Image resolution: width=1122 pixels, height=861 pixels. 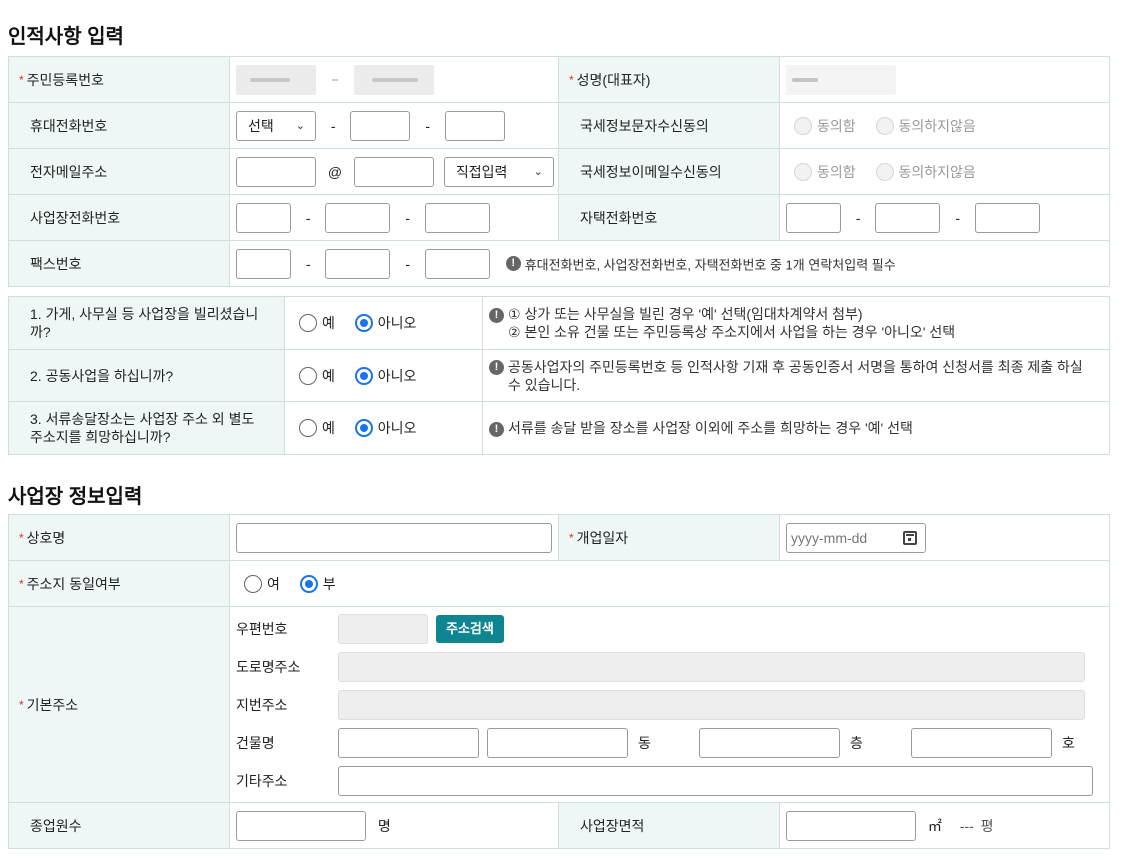 I want to click on lot-address-row: 지번주소, so click(x=672, y=705).